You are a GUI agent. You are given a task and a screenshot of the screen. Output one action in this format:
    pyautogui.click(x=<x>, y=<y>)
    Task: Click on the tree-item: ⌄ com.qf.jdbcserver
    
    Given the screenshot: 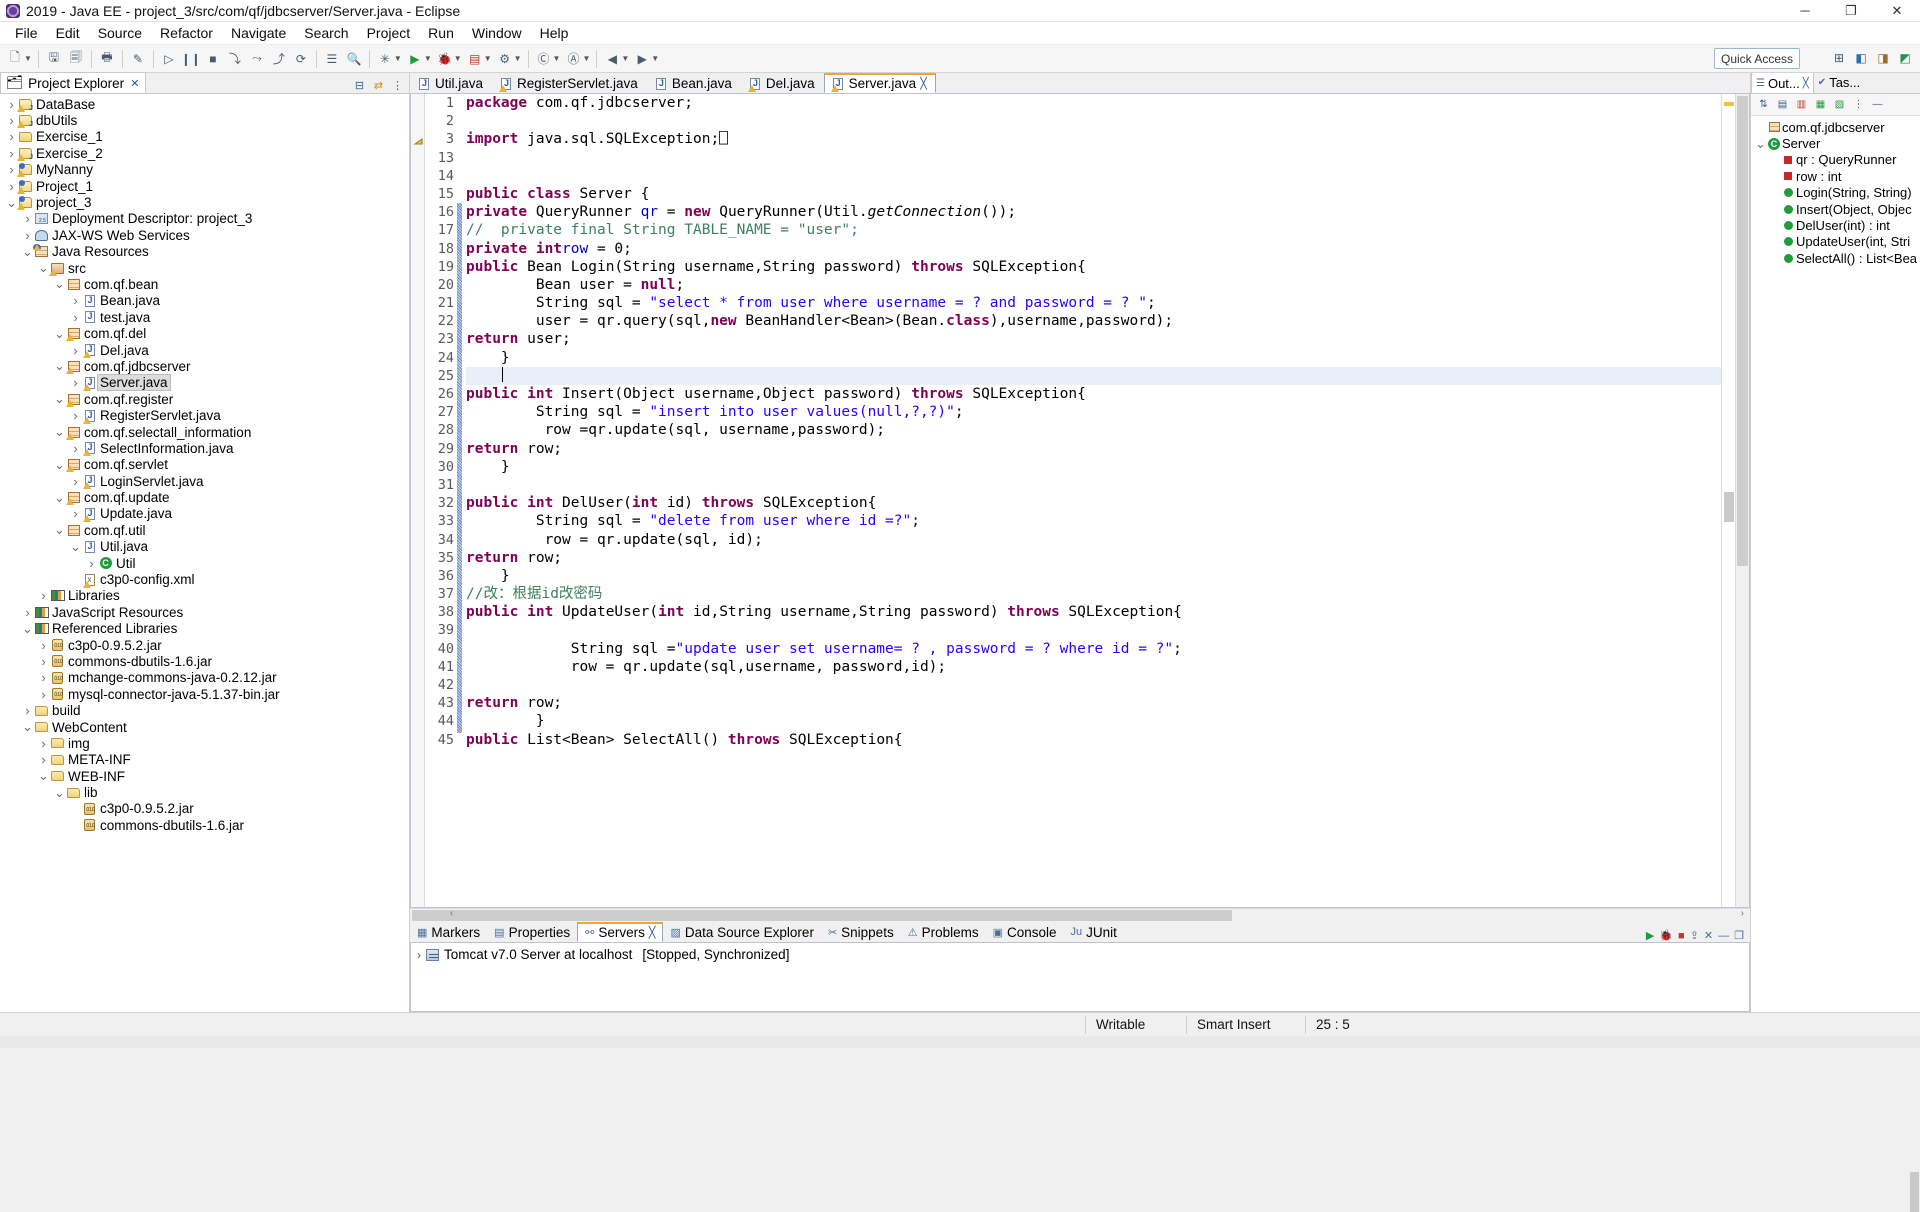 What is the action you would take?
    pyautogui.click(x=204, y=366)
    